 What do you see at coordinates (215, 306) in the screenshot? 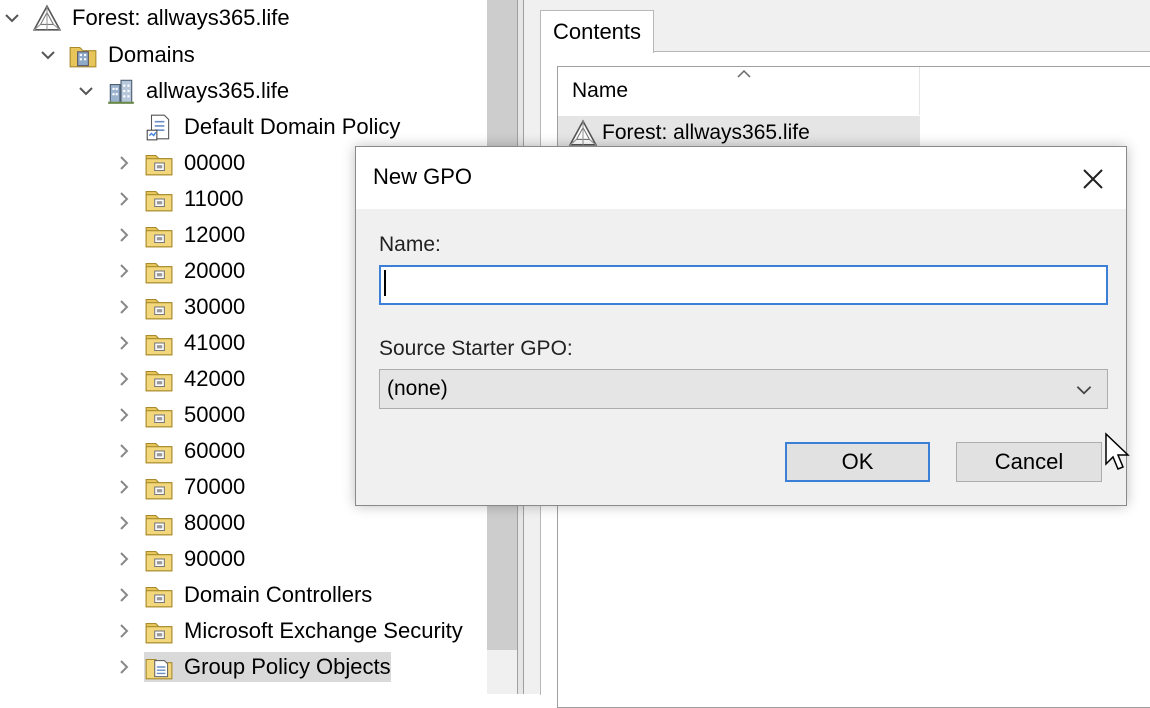
I see `tree-item-label: 30000` at bounding box center [215, 306].